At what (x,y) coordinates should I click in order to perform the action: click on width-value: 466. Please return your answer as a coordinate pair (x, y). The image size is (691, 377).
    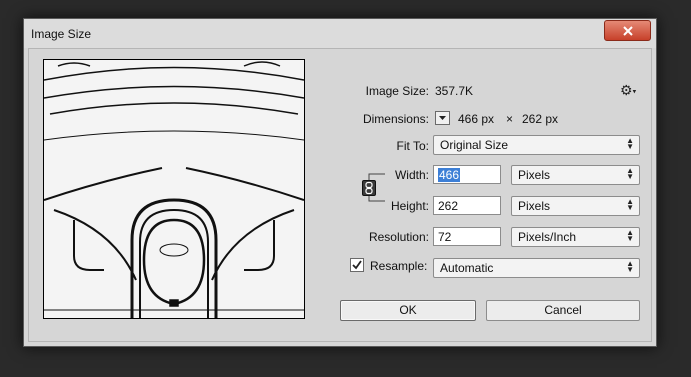
    Looking at the image, I should click on (449, 175).